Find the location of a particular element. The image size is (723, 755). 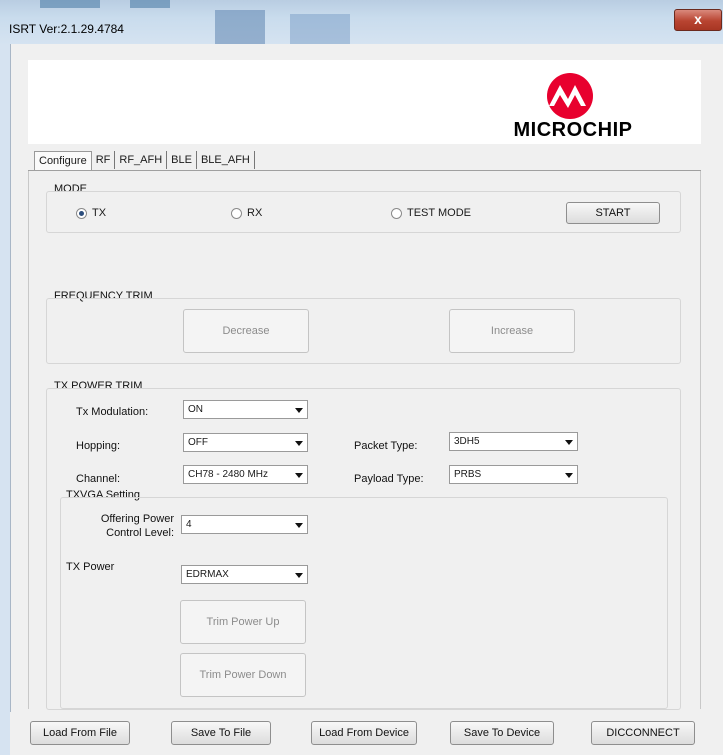

tx-power-select: EDRMAX is located at coordinates (244, 574).